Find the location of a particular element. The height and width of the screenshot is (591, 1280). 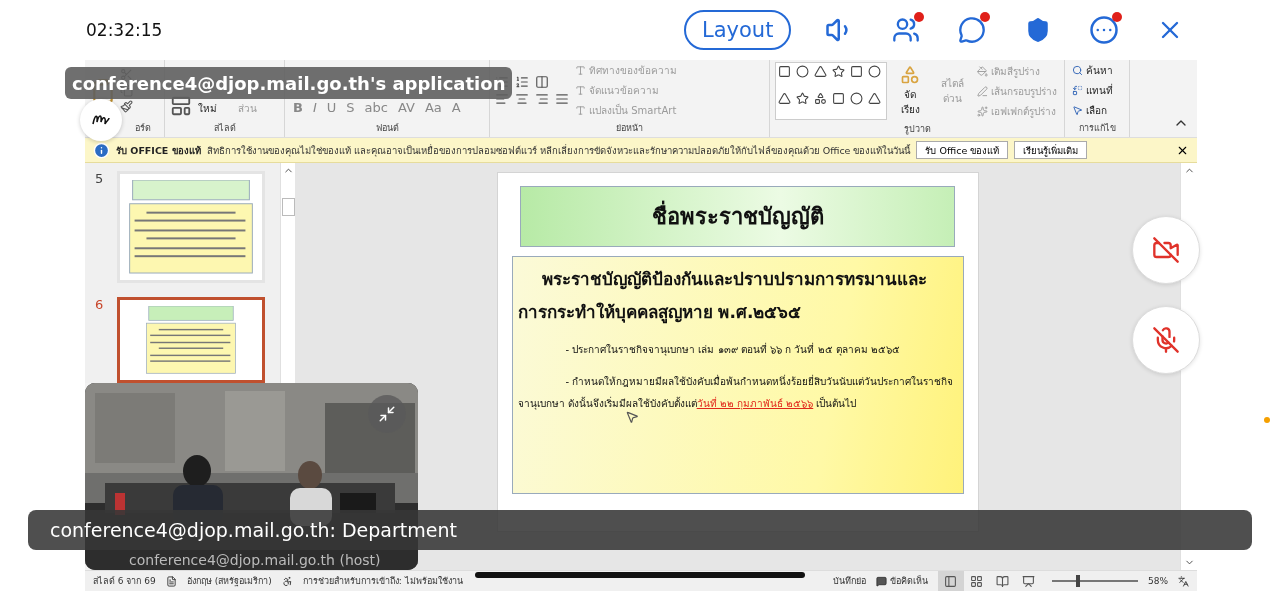

editing-command: ค้นหา is located at coordinates (1092, 70).